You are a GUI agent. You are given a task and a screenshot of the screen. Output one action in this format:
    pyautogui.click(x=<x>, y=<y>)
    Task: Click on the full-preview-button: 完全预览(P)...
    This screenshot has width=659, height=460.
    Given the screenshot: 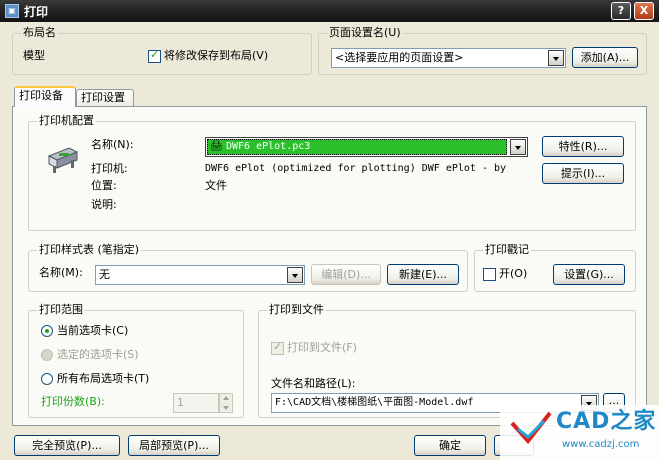 What is the action you would take?
    pyautogui.click(x=67, y=445)
    